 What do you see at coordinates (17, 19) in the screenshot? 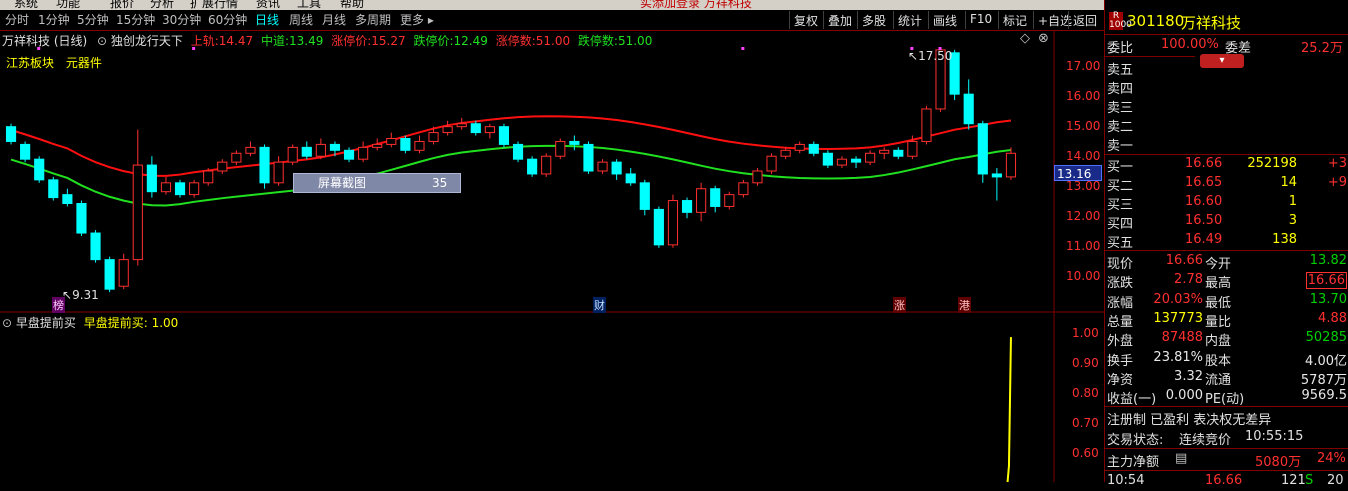
I see `period-intraday: 分时` at bounding box center [17, 19].